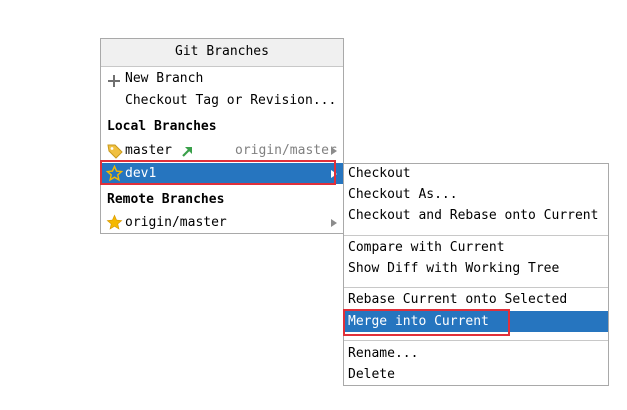 This screenshot has height=410, width=627. What do you see at coordinates (458, 299) in the screenshot?
I see `menu-item-label: Rebase Current onto Selected` at bounding box center [458, 299].